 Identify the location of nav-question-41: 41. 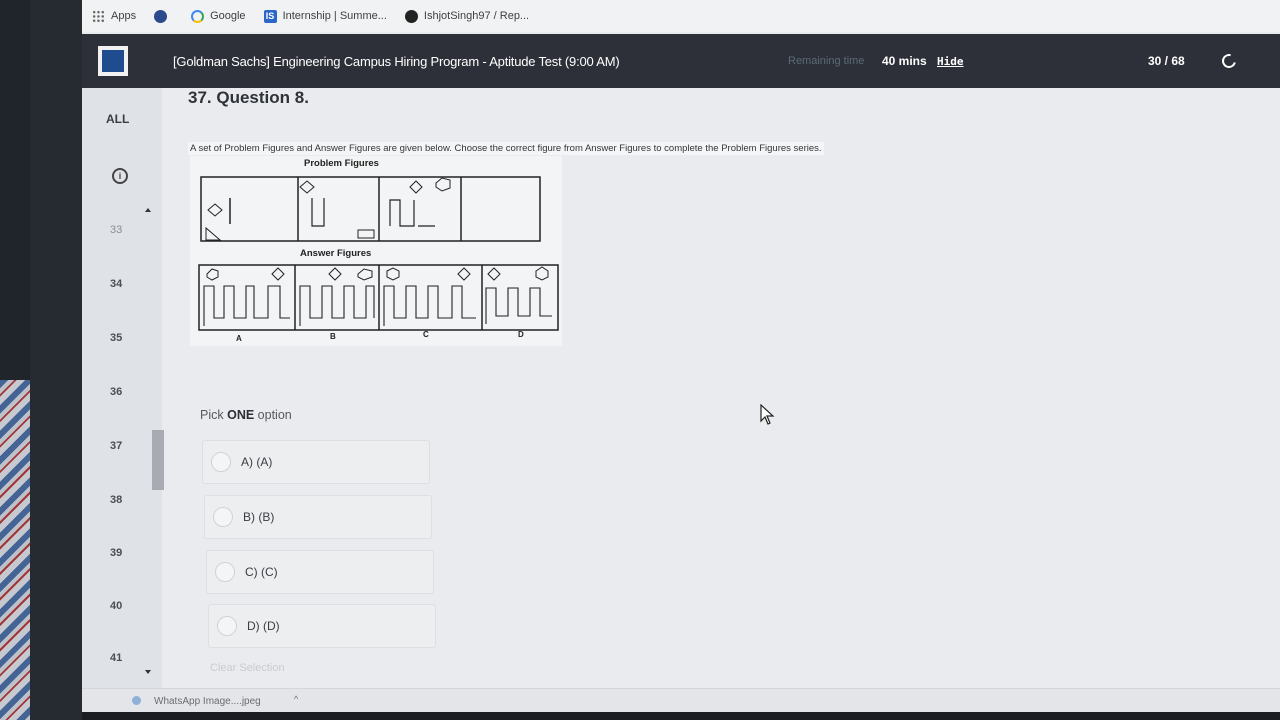
(116, 658).